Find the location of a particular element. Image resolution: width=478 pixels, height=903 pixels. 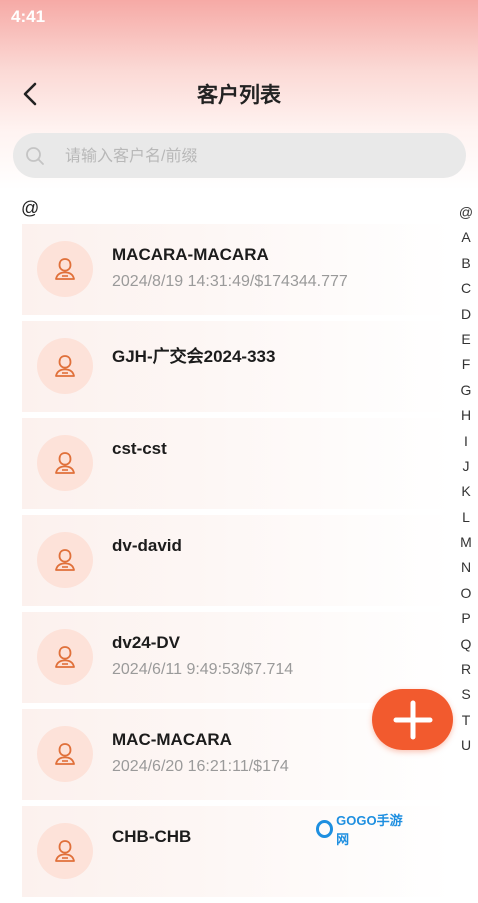

customer-detail: 2024/6/20 16:21:11/$174 is located at coordinates (200, 766).